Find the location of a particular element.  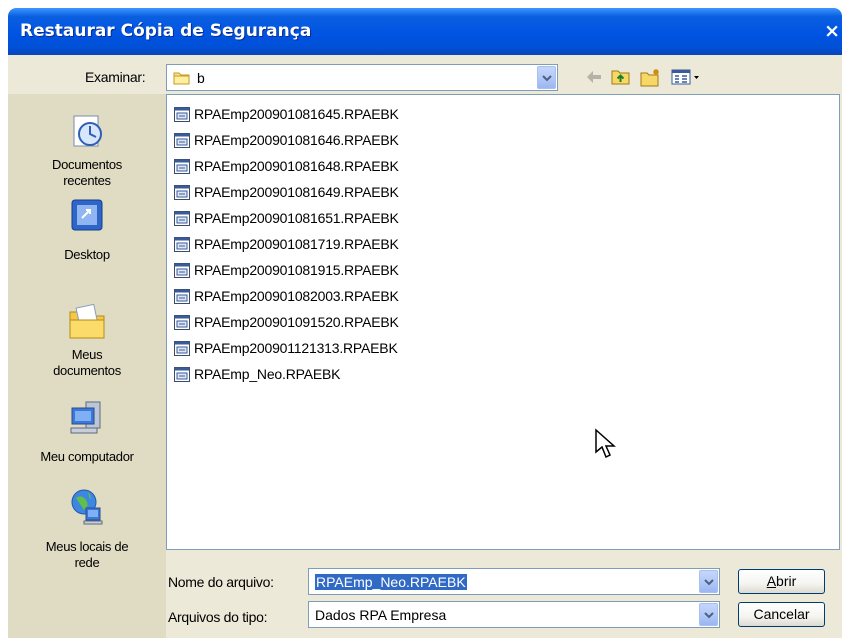

open-button: Abrir is located at coordinates (781, 581).